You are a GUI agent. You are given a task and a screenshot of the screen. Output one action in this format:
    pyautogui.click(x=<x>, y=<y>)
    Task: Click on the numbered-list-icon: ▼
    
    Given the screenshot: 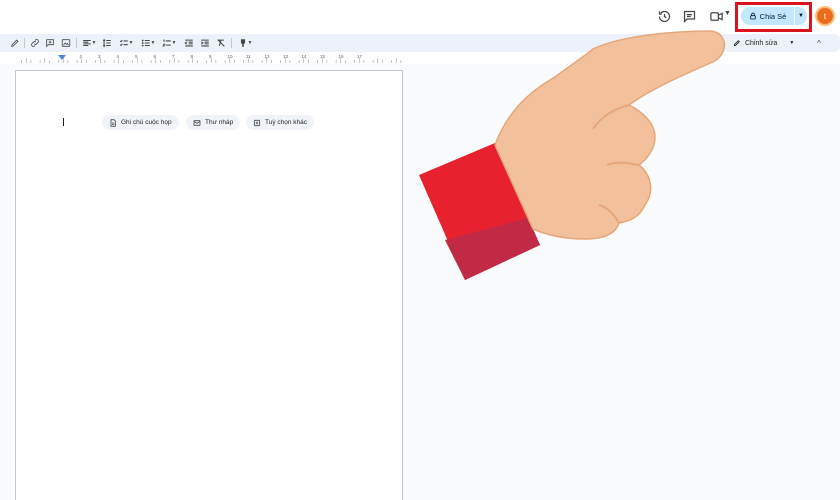 What is the action you would take?
    pyautogui.click(x=169, y=43)
    